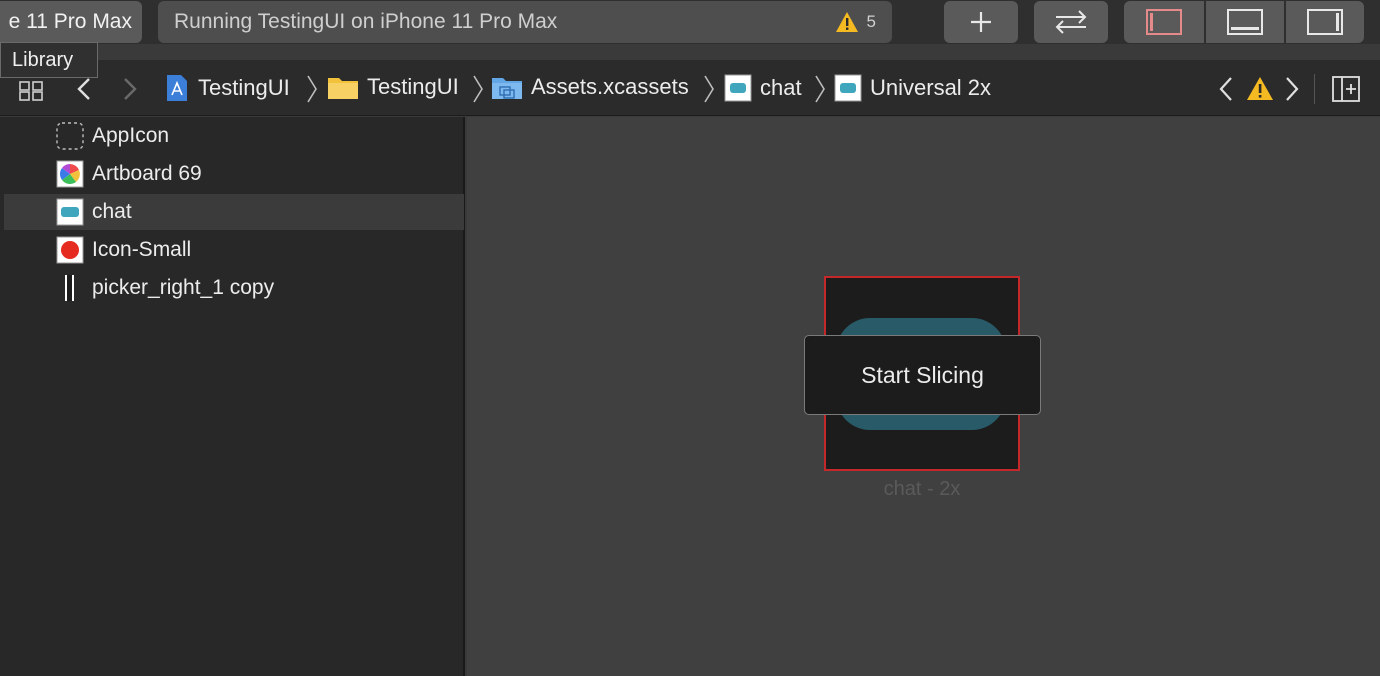  I want to click on code-review-button, so click(1071, 22).